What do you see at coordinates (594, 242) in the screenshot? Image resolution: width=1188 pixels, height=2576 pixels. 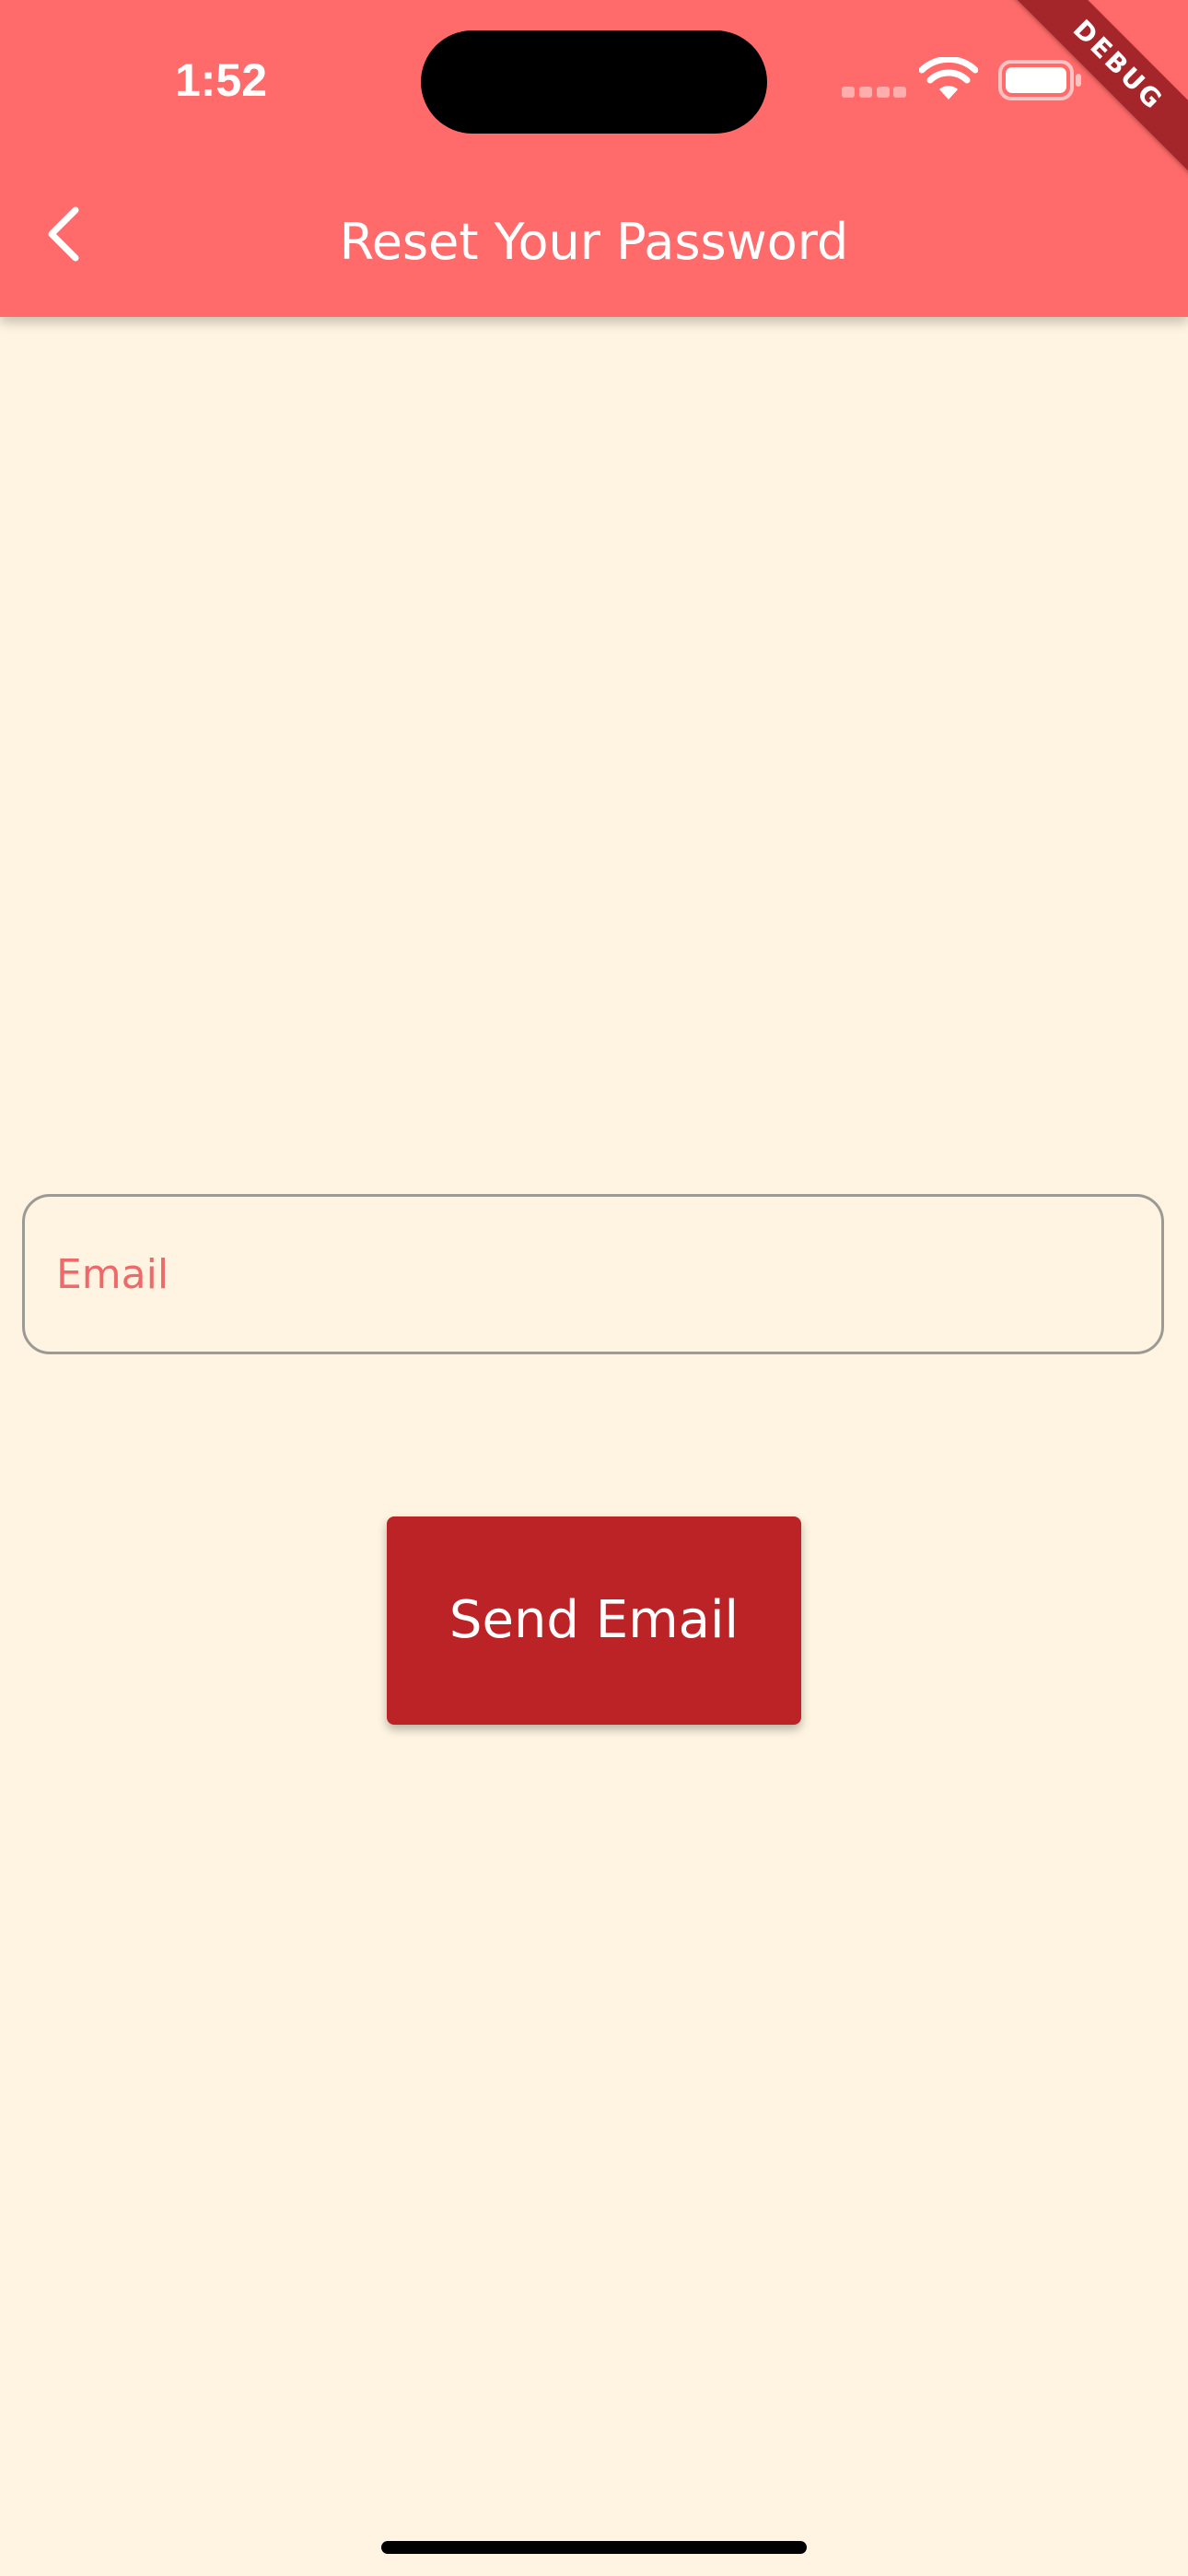 I see `page-title: Reset Your Password` at bounding box center [594, 242].